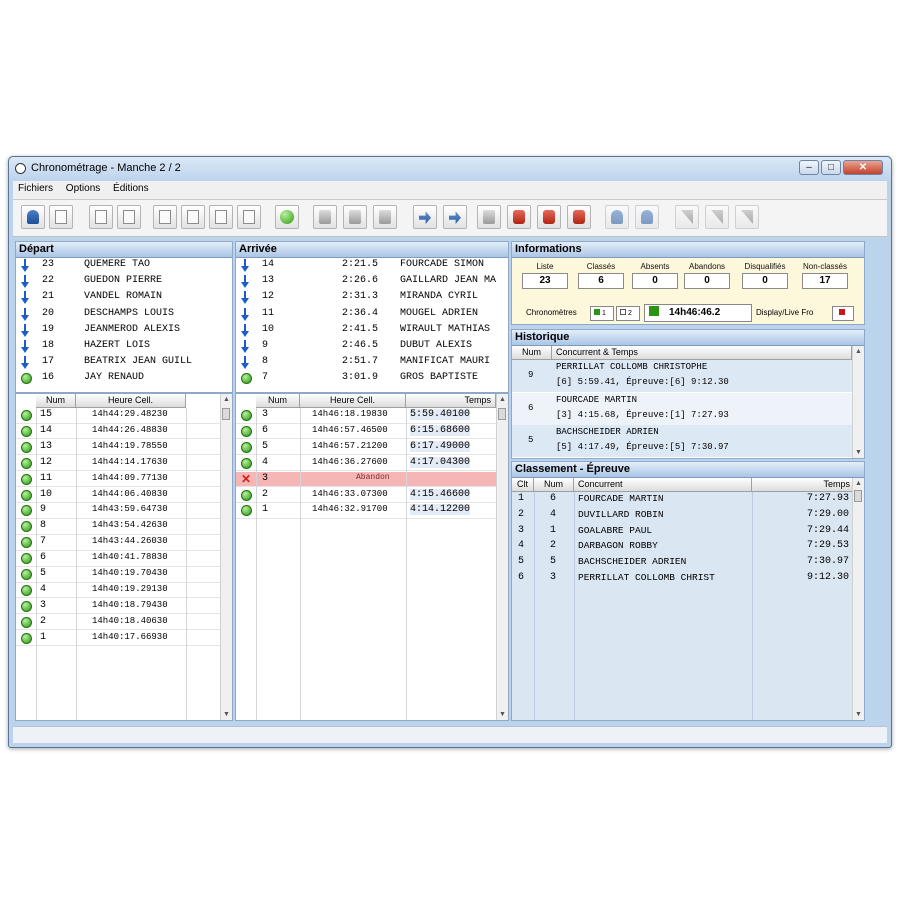 The image size is (900, 900). I want to click on classement-scroll-thumb, so click(858, 496).